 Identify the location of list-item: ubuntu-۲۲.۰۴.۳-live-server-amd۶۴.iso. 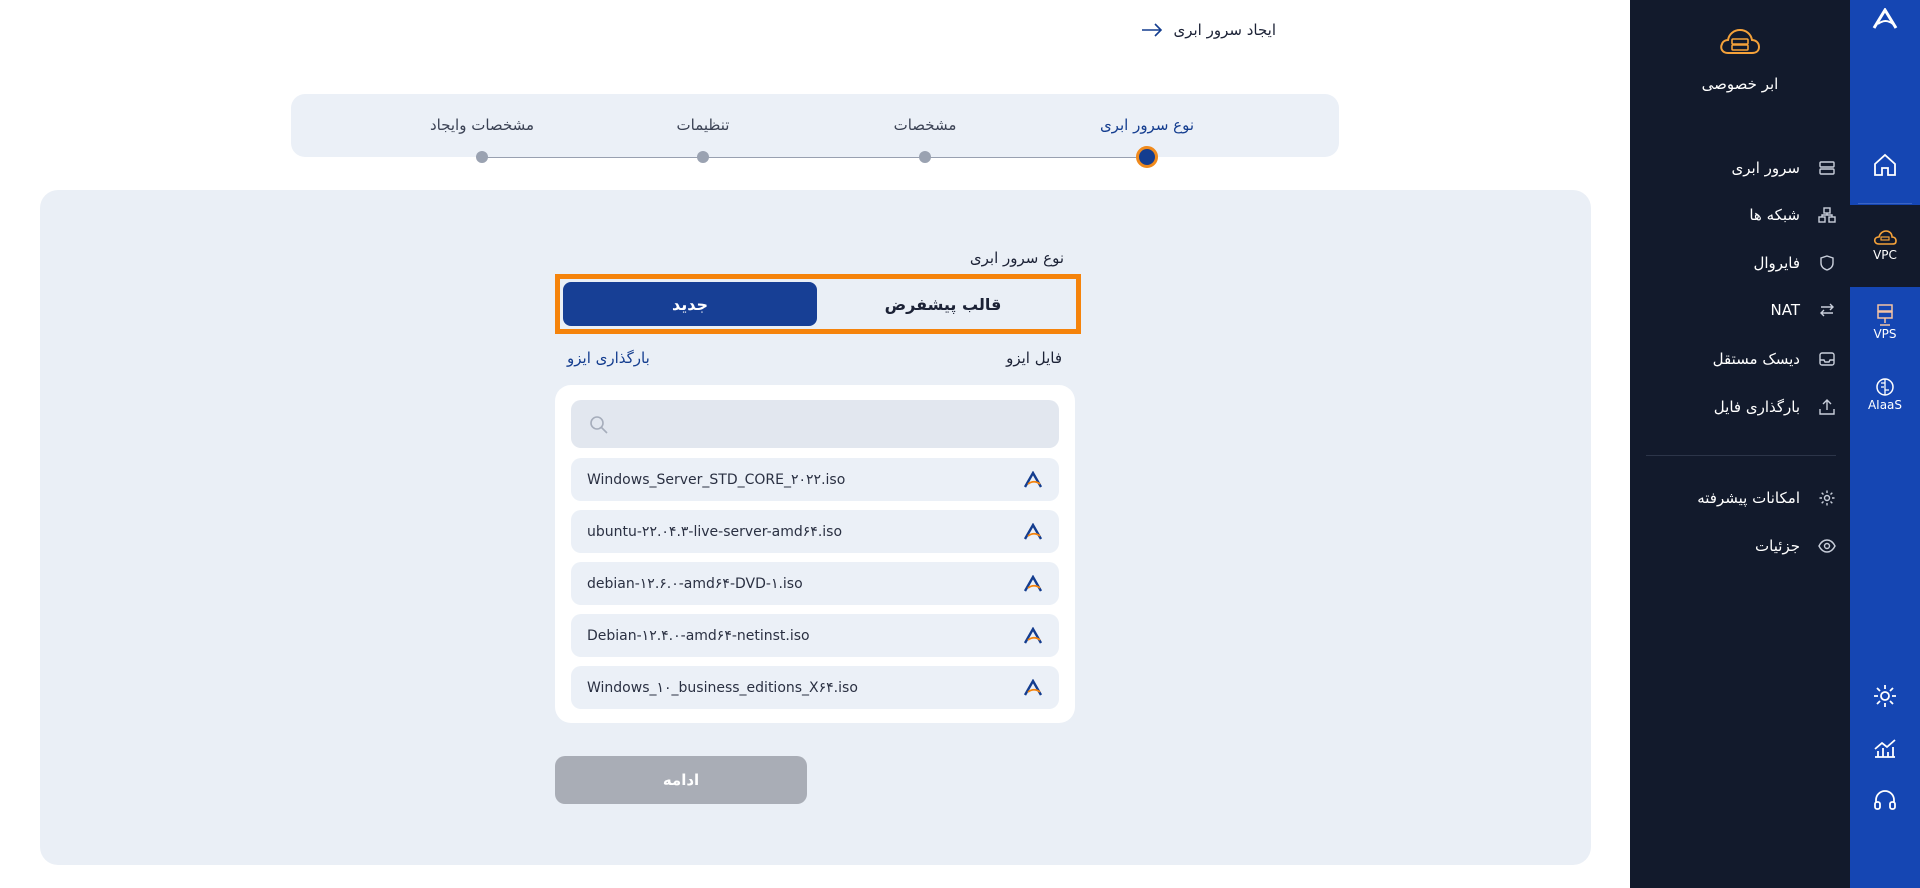
(815, 531).